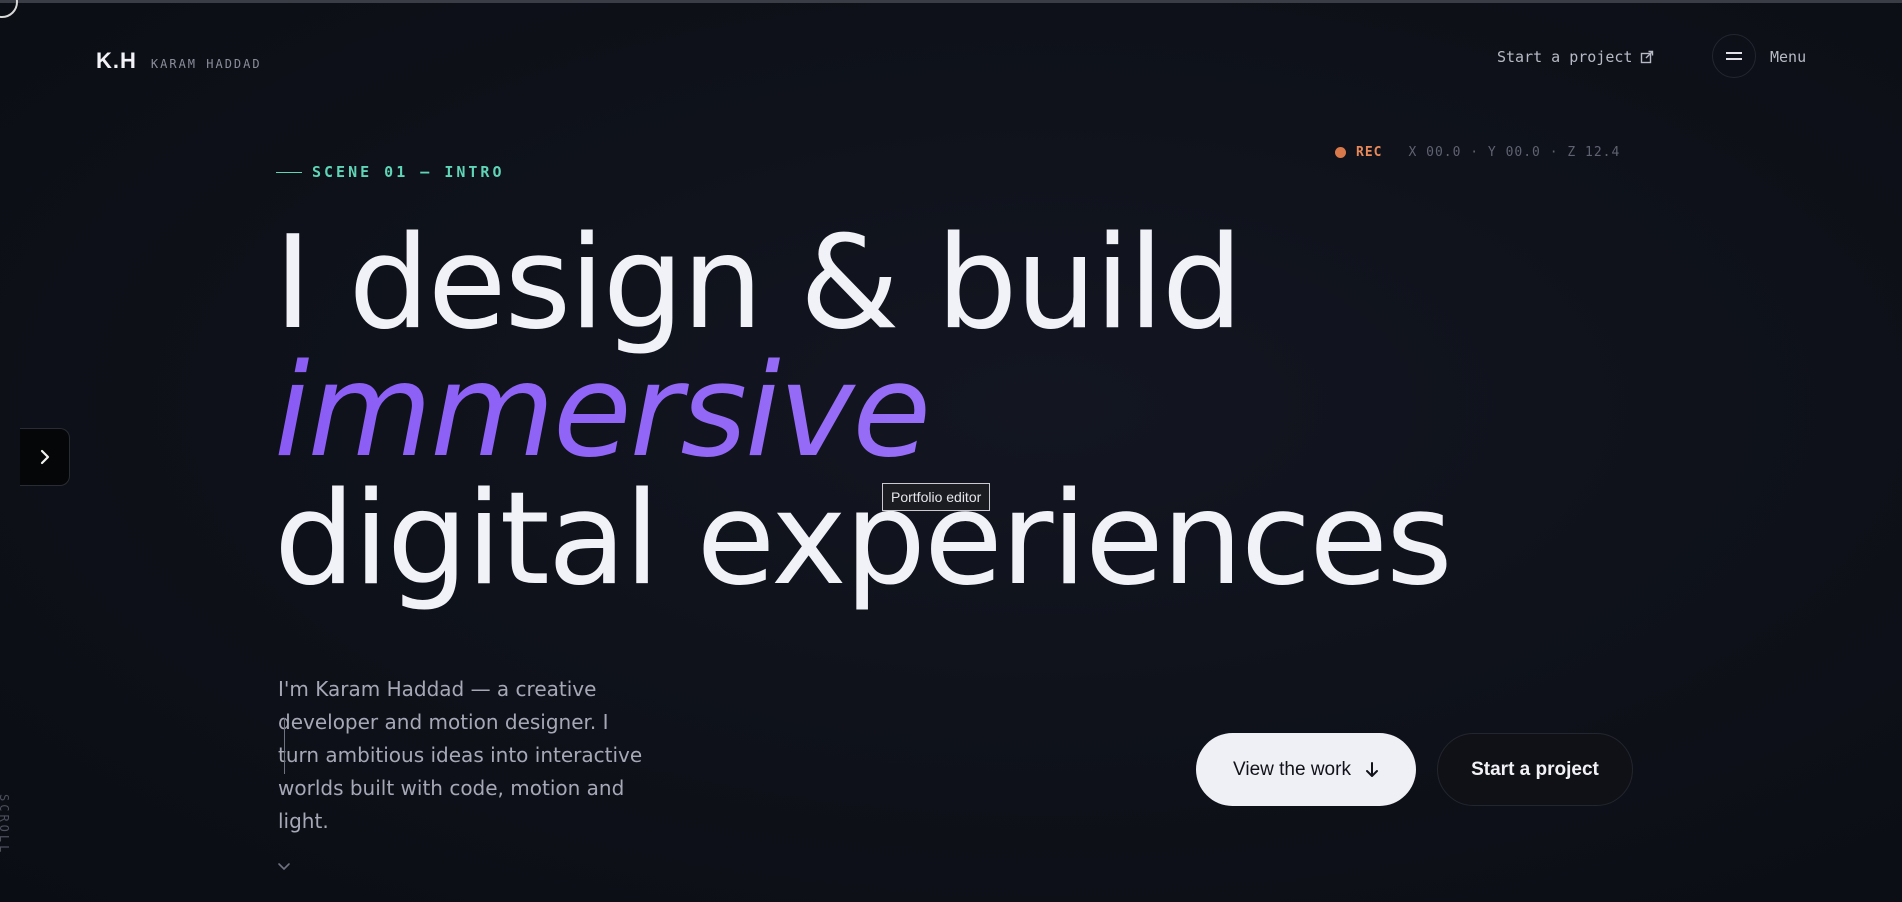 The width and height of the screenshot is (1902, 902). I want to click on chevron-down-icon, so click(284, 867).